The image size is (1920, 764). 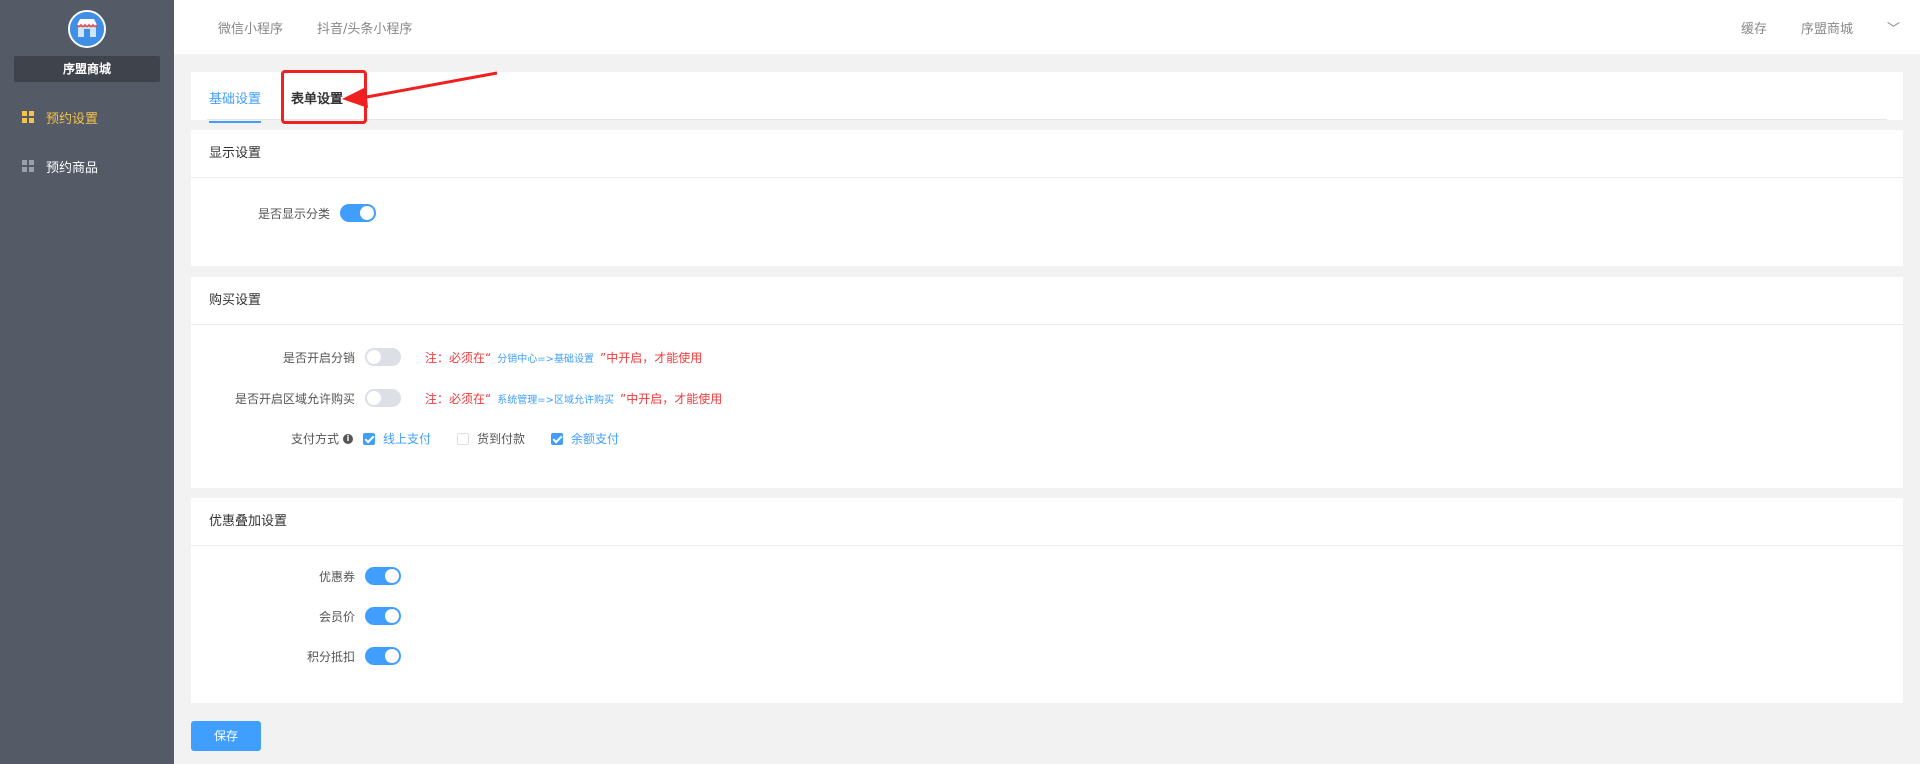 I want to click on store-dropdown: 序盟商城 ﹀, so click(x=1850, y=27).